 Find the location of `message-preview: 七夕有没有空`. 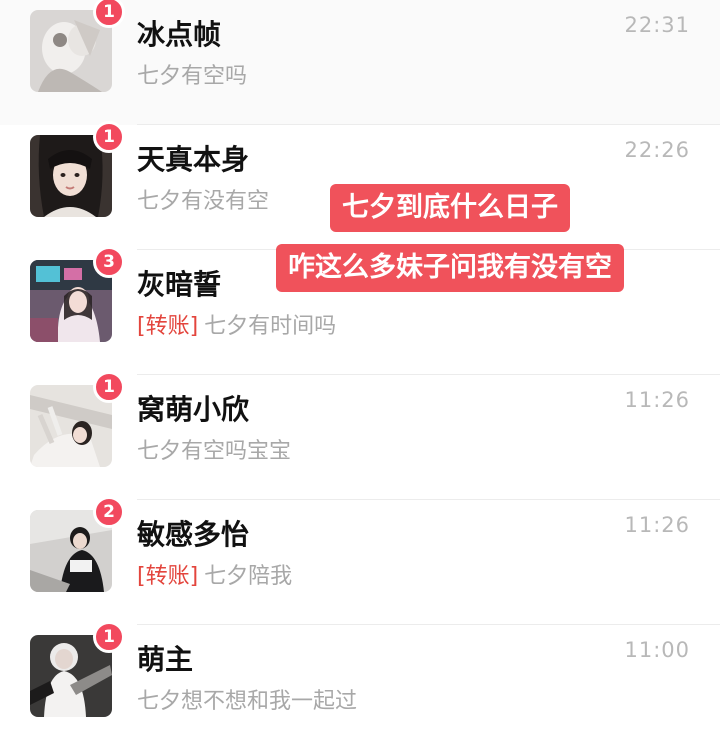

message-preview: 七夕有没有空 is located at coordinates (203, 199).